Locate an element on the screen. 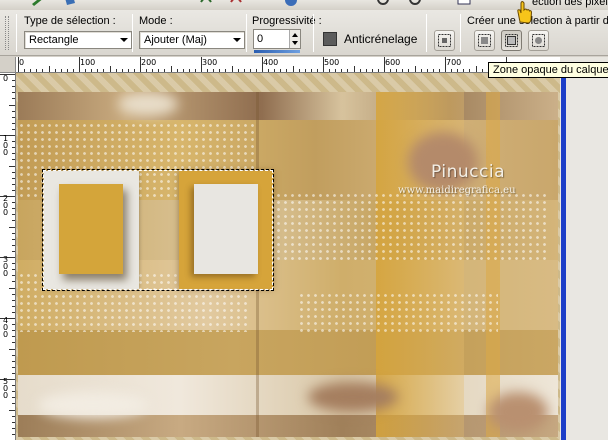 The image size is (608, 440). selection-options-icon is located at coordinates (444, 40).